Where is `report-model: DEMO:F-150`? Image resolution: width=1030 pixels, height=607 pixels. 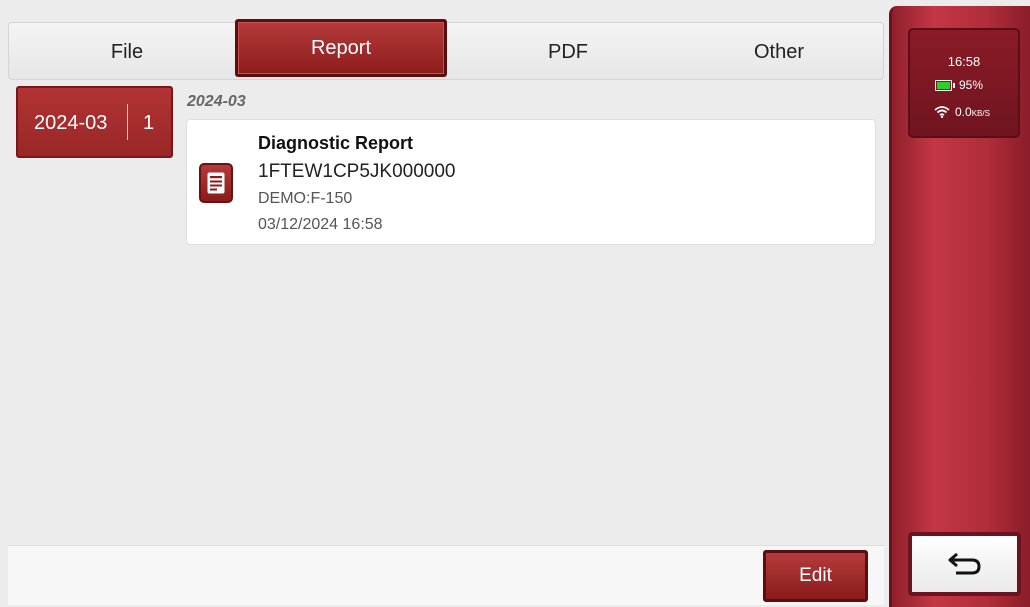
report-model: DEMO:F-150 is located at coordinates (305, 198).